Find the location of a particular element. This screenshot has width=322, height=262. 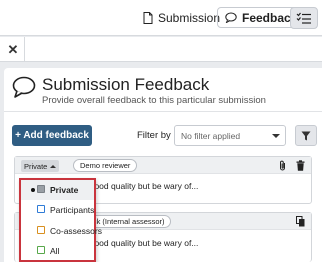

chat-icon is located at coordinates (231, 17).